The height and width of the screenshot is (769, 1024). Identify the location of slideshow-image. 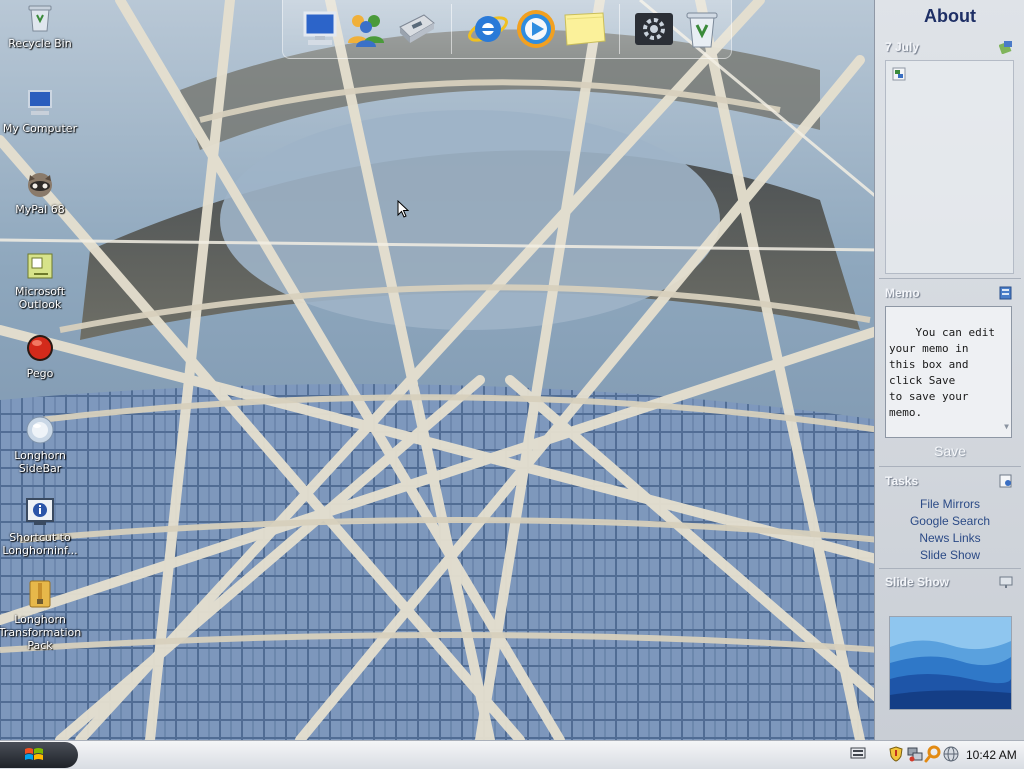
(950, 663).